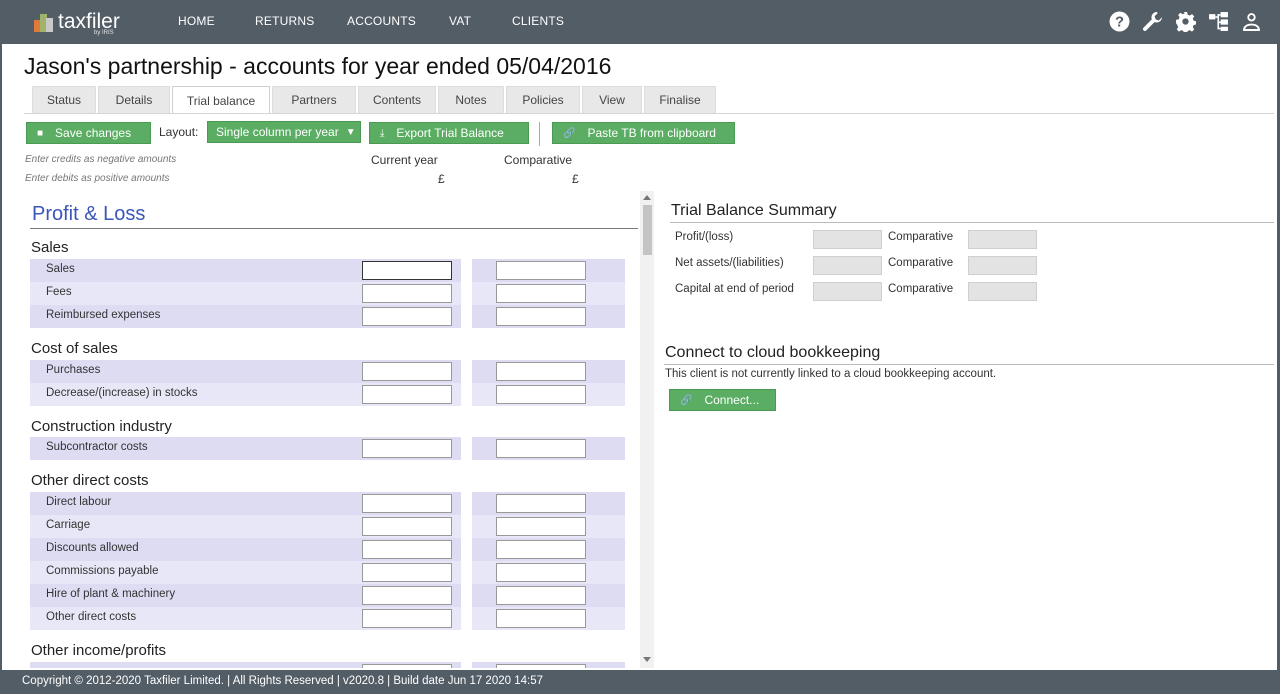 The height and width of the screenshot is (694, 1280). I want to click on stocks-current-input, so click(407, 394).